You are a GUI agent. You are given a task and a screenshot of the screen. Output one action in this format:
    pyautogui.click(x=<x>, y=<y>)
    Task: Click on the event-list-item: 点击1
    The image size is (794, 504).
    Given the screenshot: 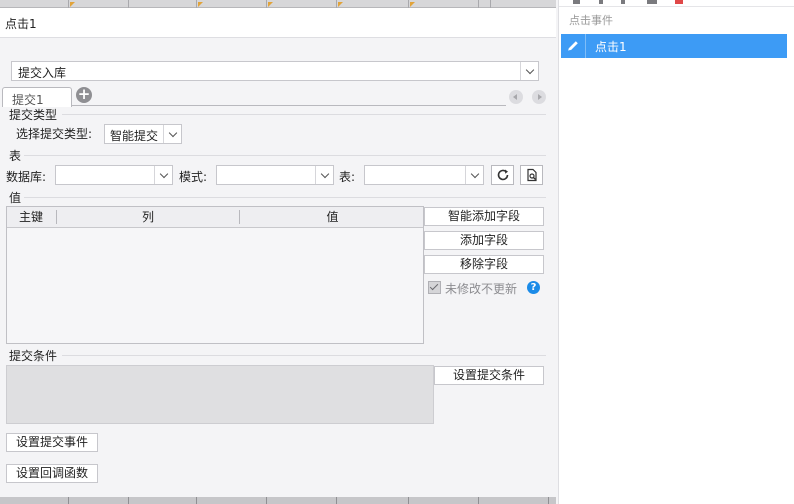 What is the action you would take?
    pyautogui.click(x=674, y=46)
    